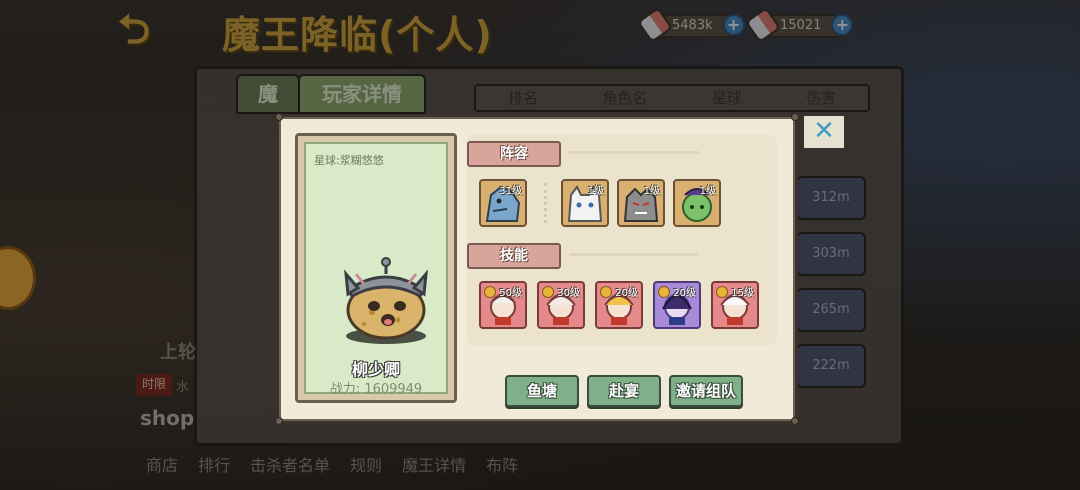 This screenshot has width=1080, height=490. I want to click on skill-card-2: 30级, so click(561, 305).